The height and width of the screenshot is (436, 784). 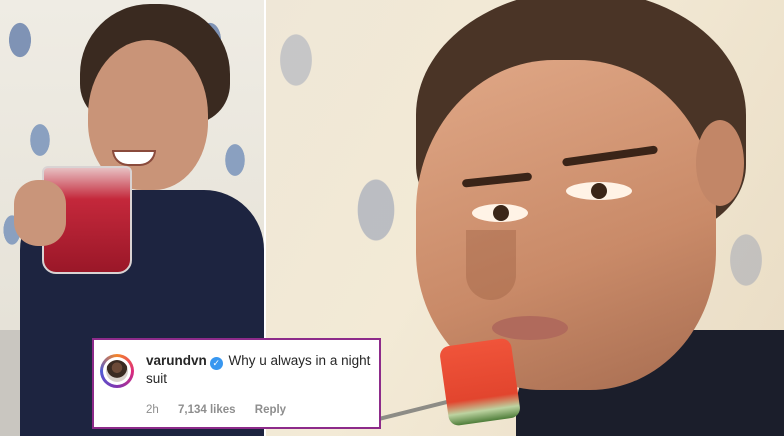 I want to click on nose, so click(x=491, y=265).